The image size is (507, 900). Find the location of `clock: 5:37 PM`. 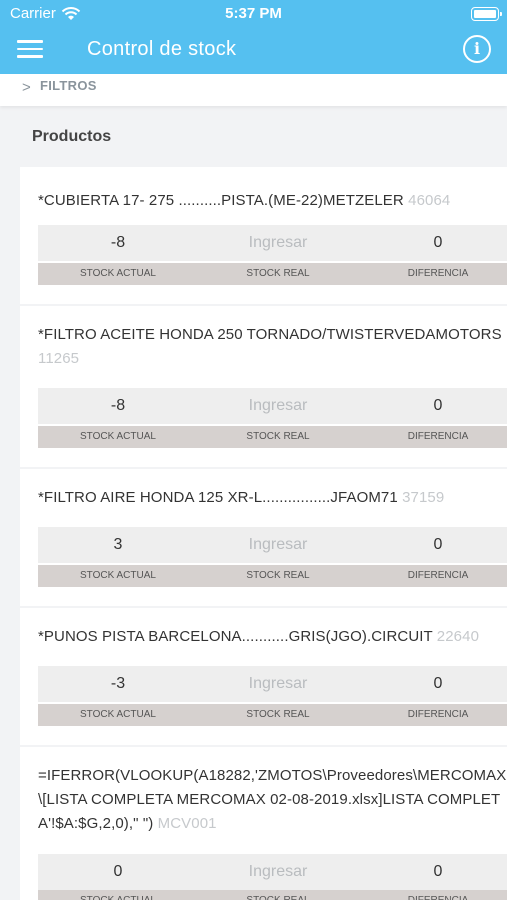

clock: 5:37 PM is located at coordinates (253, 13).